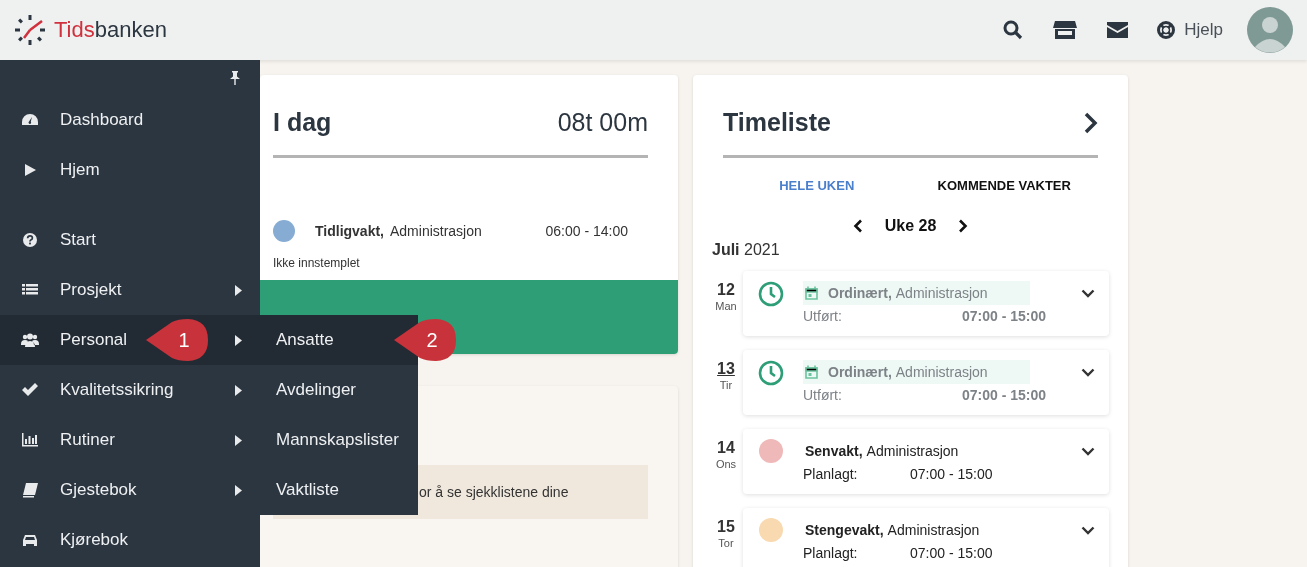 The image size is (1307, 567). I want to click on submenu-item: Ansatte, so click(339, 340).